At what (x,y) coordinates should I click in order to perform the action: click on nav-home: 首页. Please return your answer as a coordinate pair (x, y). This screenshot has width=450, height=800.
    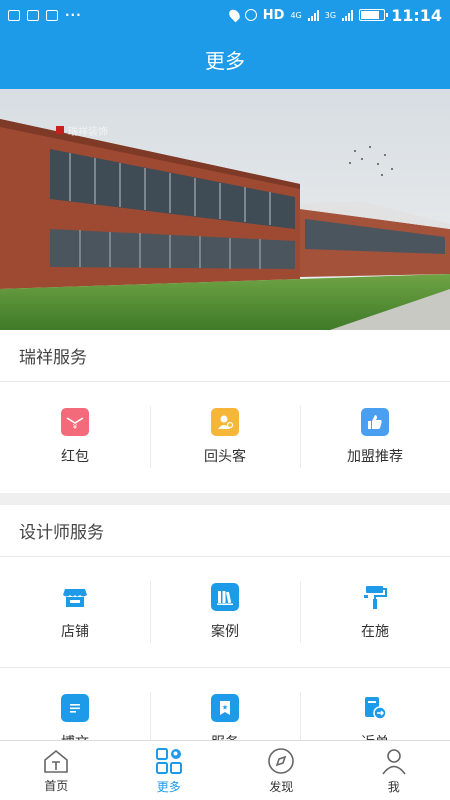
    Looking at the image, I should click on (56, 770).